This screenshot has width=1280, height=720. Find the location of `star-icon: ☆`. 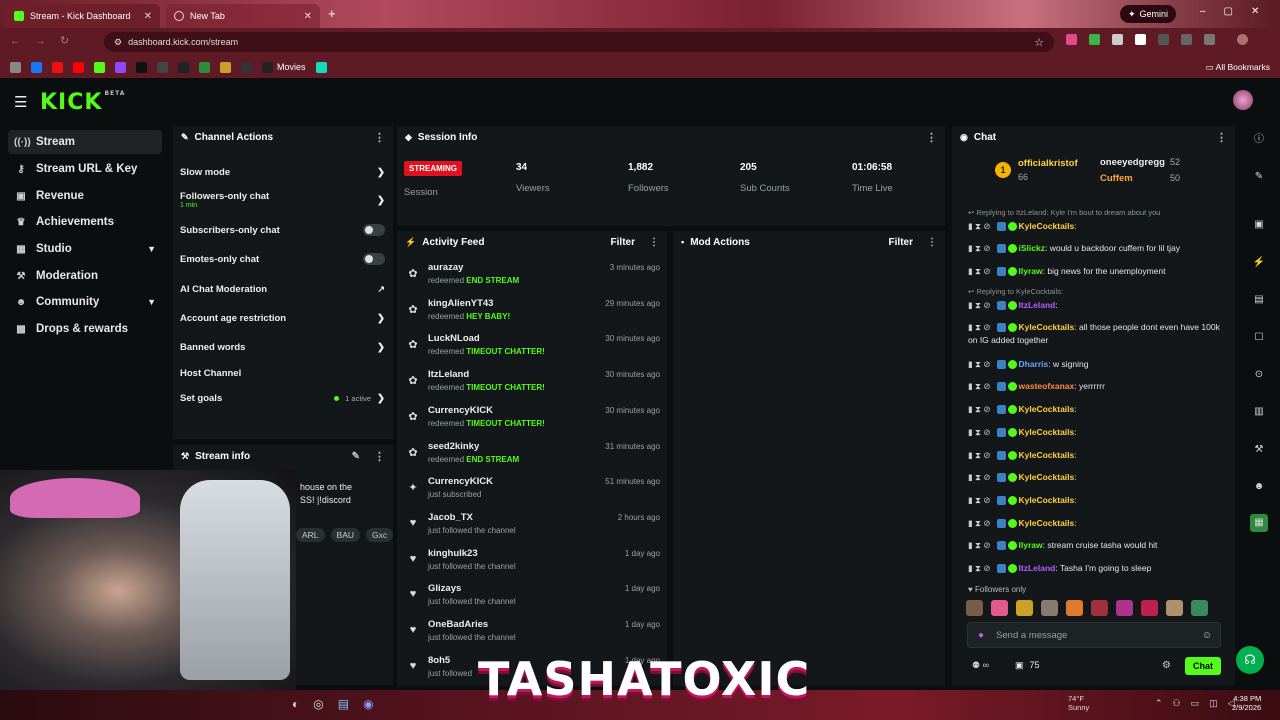

star-icon: ☆ is located at coordinates (1039, 42).